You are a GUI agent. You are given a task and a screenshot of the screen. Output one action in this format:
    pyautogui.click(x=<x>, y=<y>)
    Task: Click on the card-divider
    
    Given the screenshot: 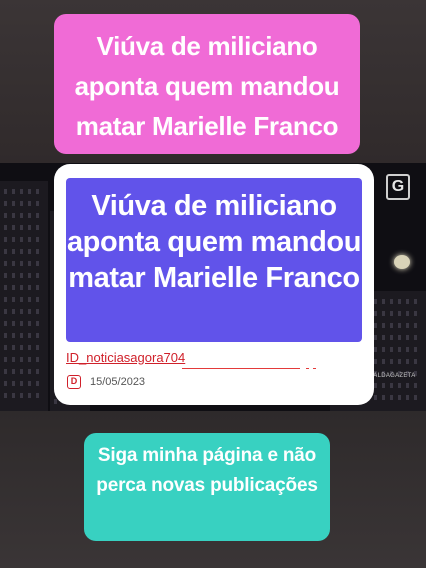 What is the action you would take?
    pyautogui.click(x=241, y=368)
    